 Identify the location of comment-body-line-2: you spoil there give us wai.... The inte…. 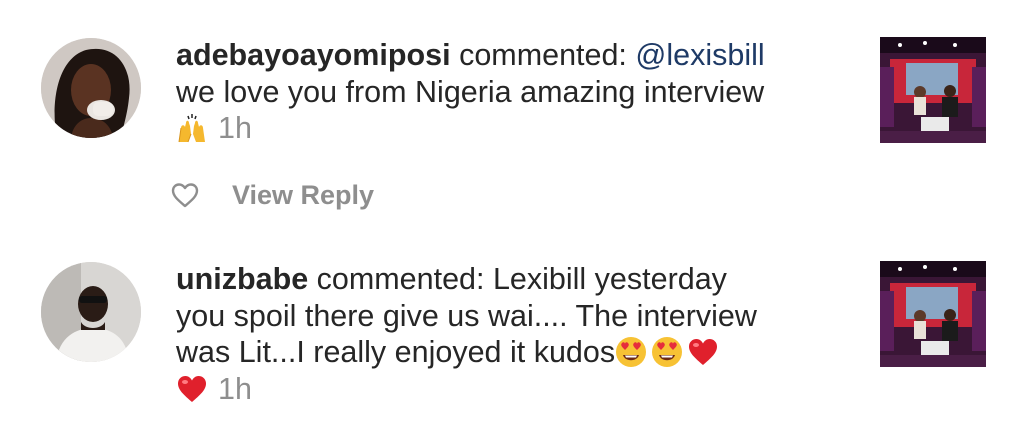
(466, 315).